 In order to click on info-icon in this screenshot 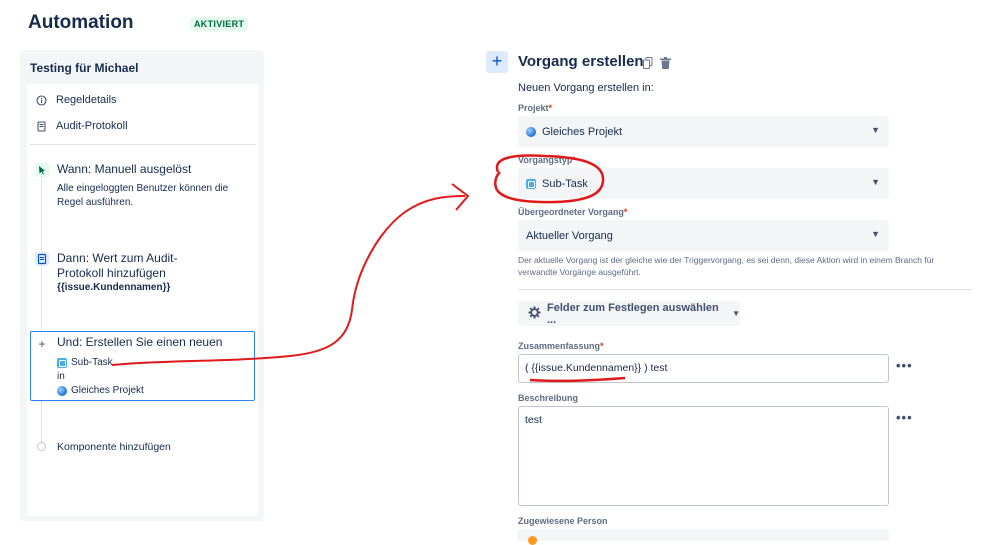, I will do `click(41, 100)`.